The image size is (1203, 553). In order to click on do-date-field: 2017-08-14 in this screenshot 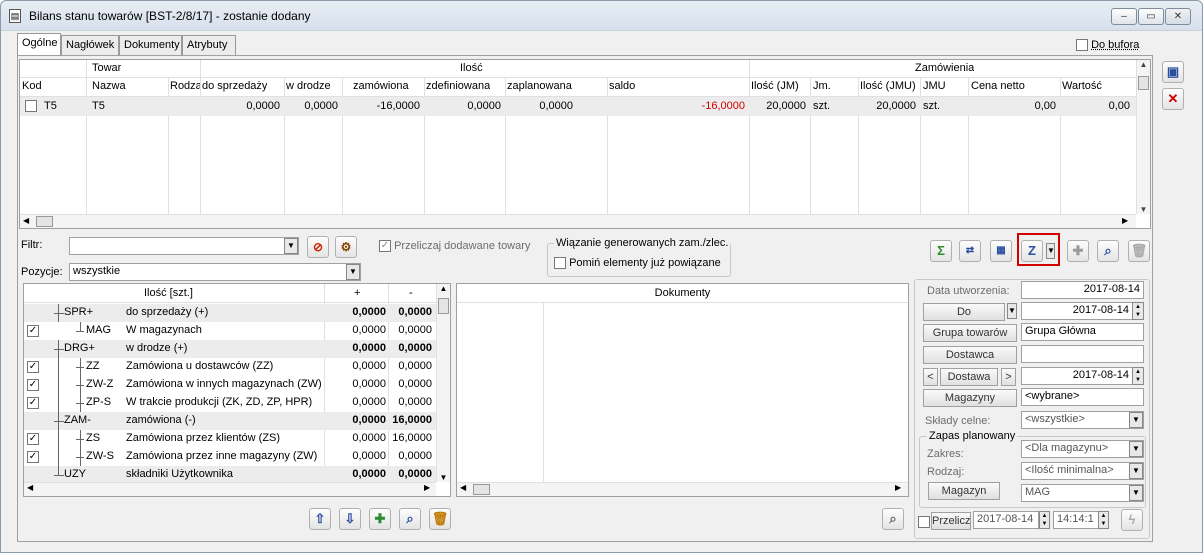, I will do `click(1077, 311)`.